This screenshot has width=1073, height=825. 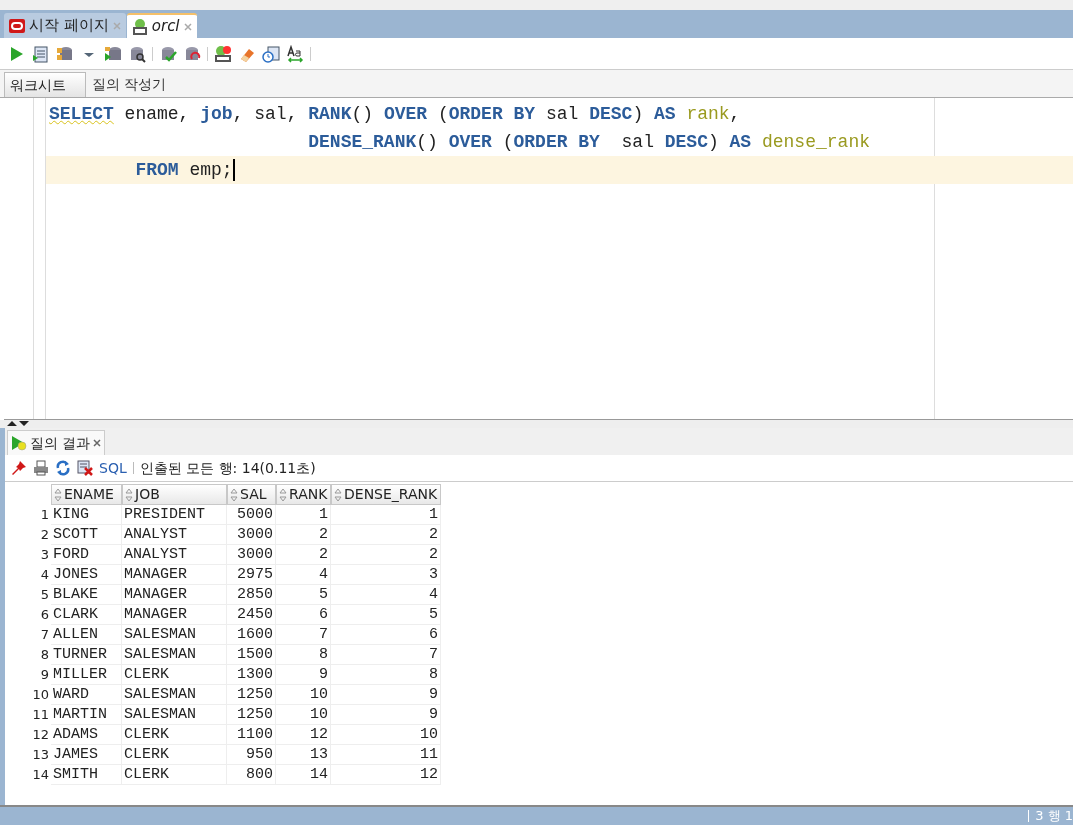 What do you see at coordinates (251, 595) in the screenshot?
I see `table-cell: 2850` at bounding box center [251, 595].